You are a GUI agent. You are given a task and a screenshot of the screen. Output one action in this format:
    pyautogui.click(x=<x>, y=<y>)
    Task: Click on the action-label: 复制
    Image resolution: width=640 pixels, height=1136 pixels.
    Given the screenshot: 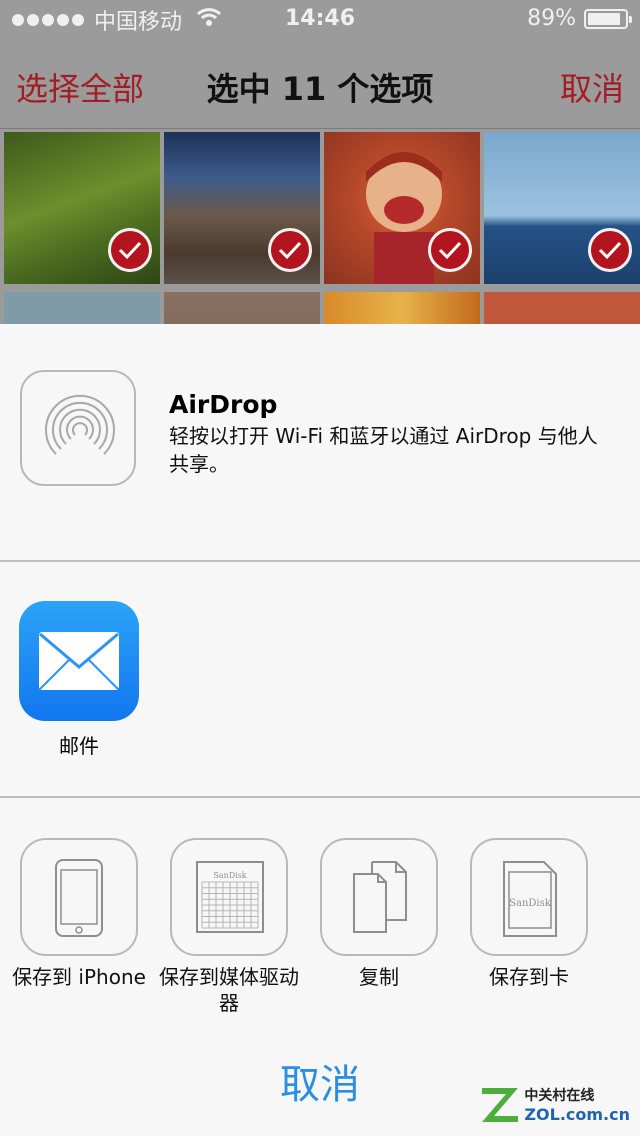 What is the action you would take?
    pyautogui.click(x=379, y=977)
    